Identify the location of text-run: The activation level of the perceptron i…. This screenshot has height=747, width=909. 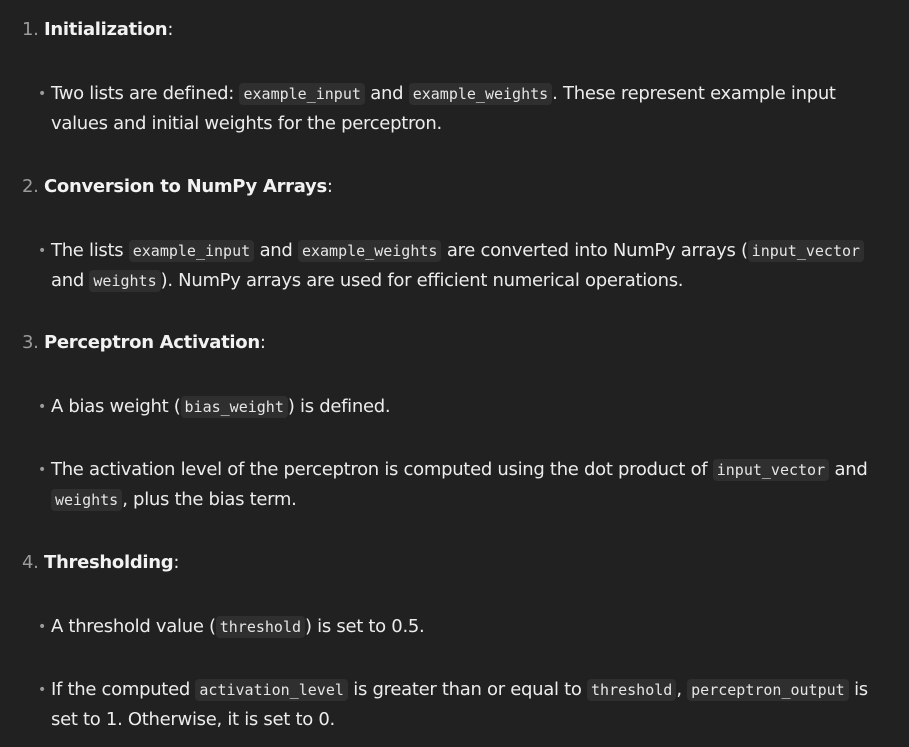
(382, 469).